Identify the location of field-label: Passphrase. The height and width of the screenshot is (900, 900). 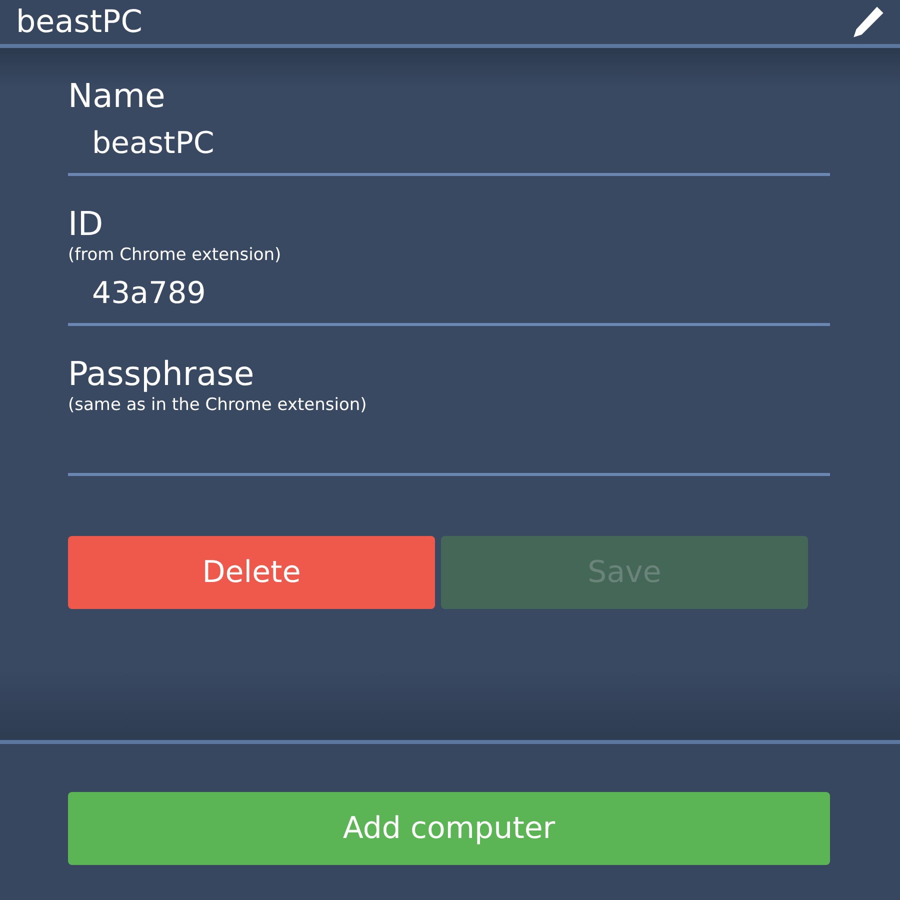
(162, 374).